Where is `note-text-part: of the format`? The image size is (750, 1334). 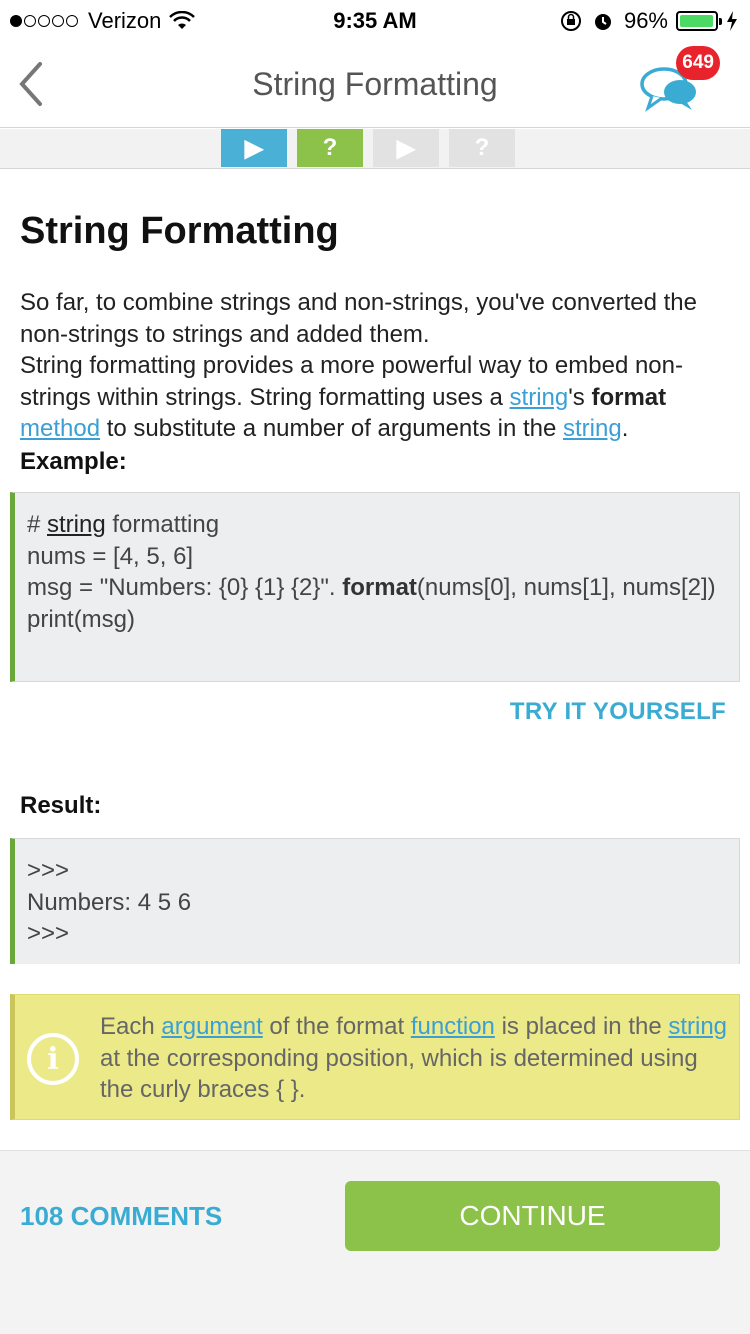
note-text-part: of the format is located at coordinates (336, 1026).